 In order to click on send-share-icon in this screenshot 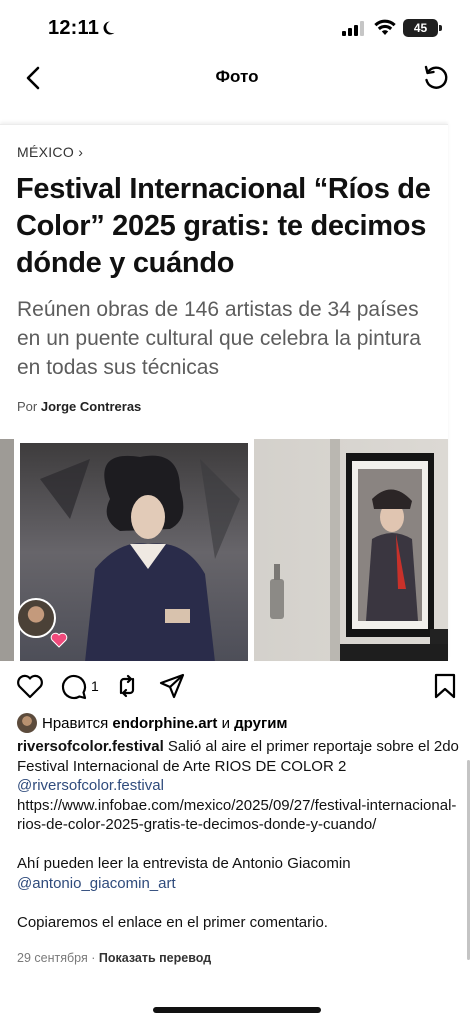, I will do `click(172, 686)`.